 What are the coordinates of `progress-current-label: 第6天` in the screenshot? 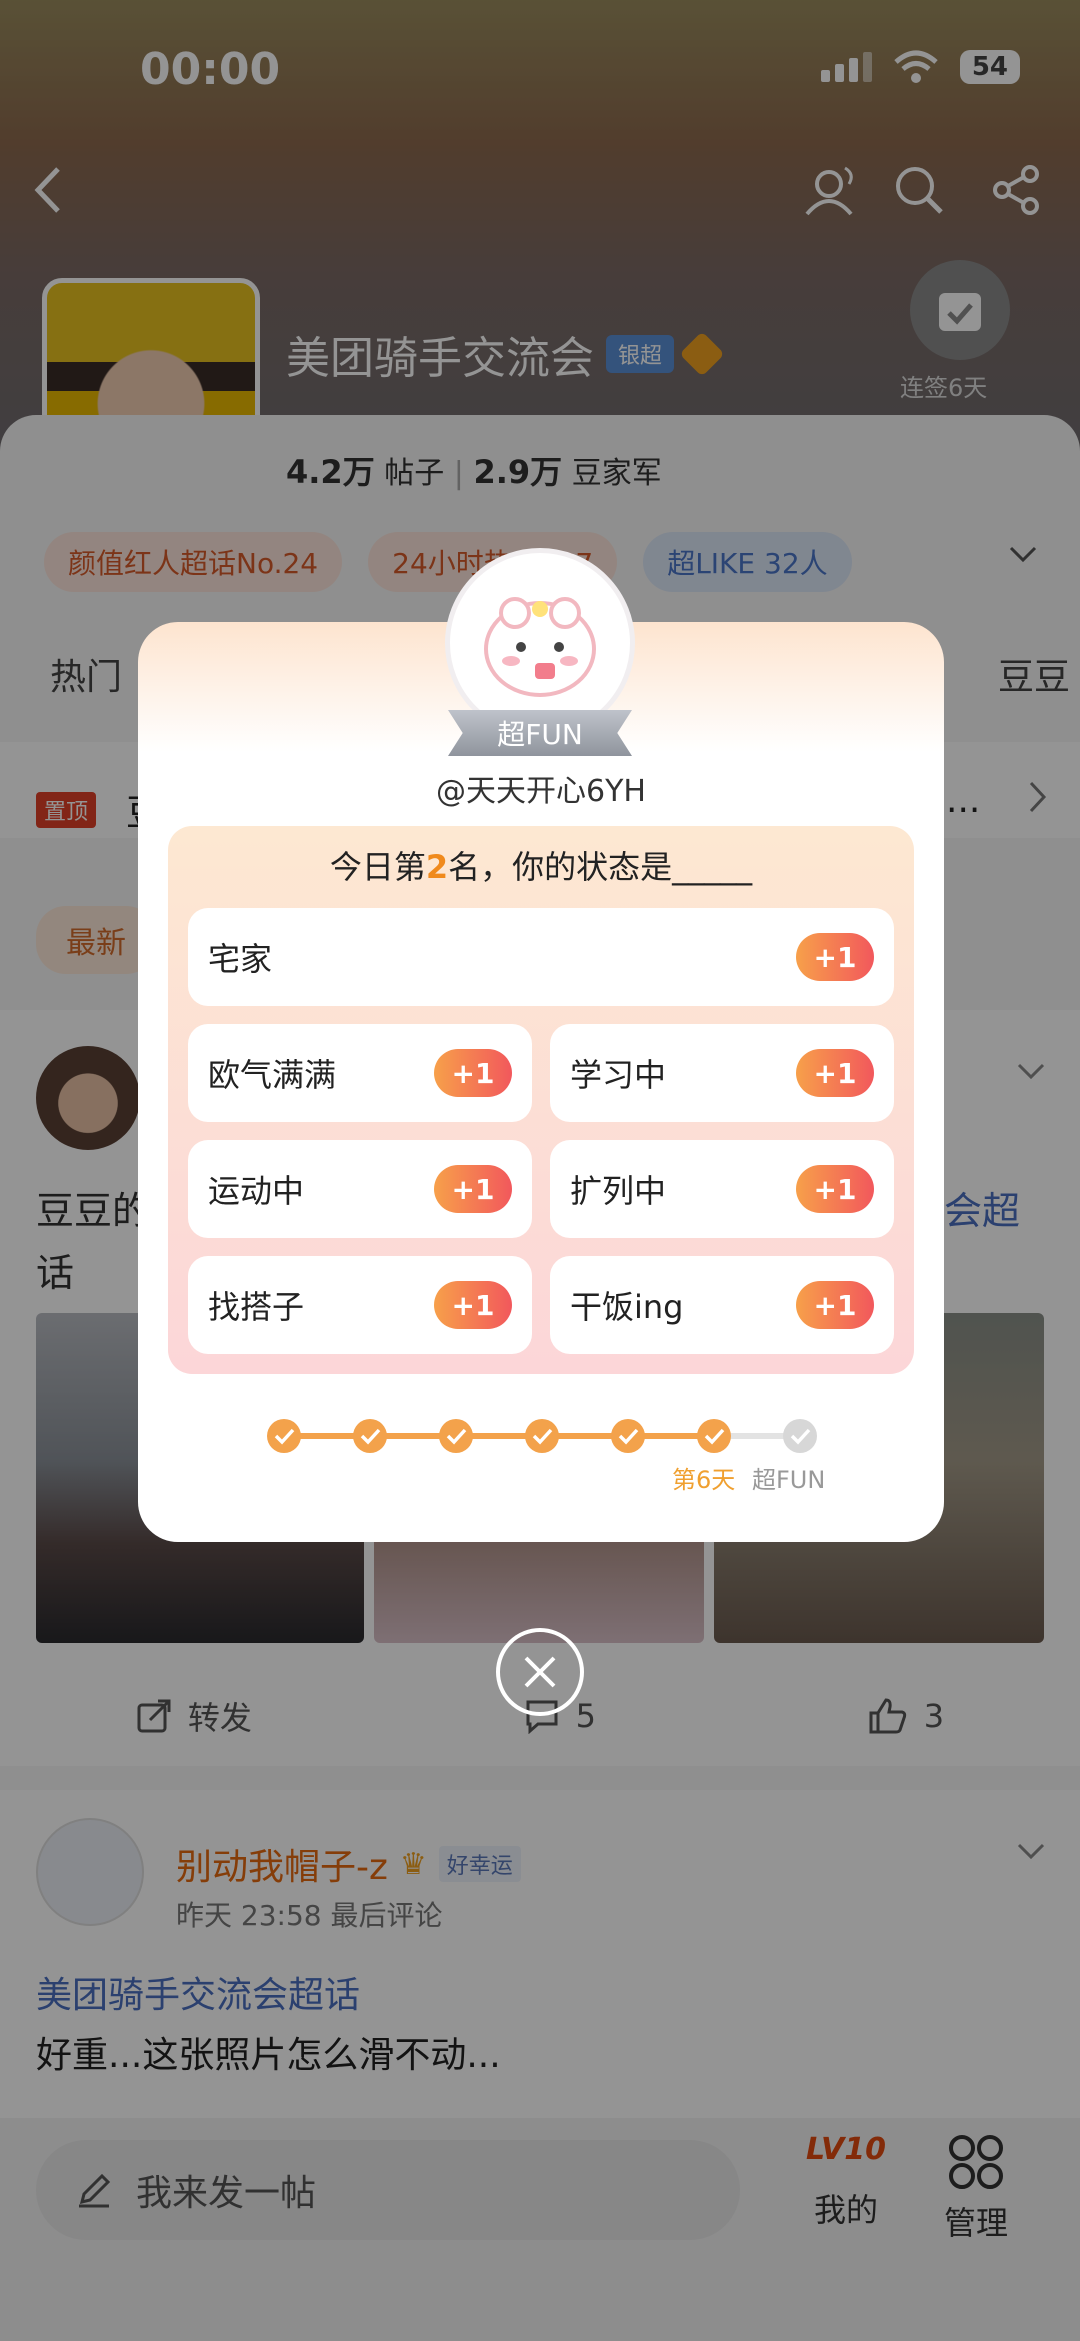 It's located at (704, 1480).